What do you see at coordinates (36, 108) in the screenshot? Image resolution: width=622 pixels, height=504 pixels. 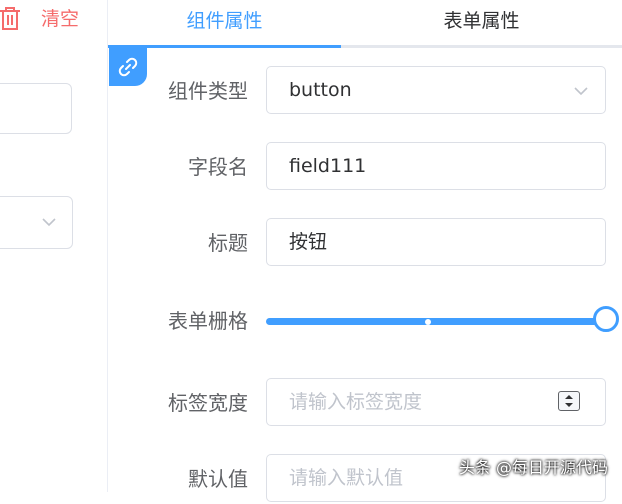 I see `left-input` at bounding box center [36, 108].